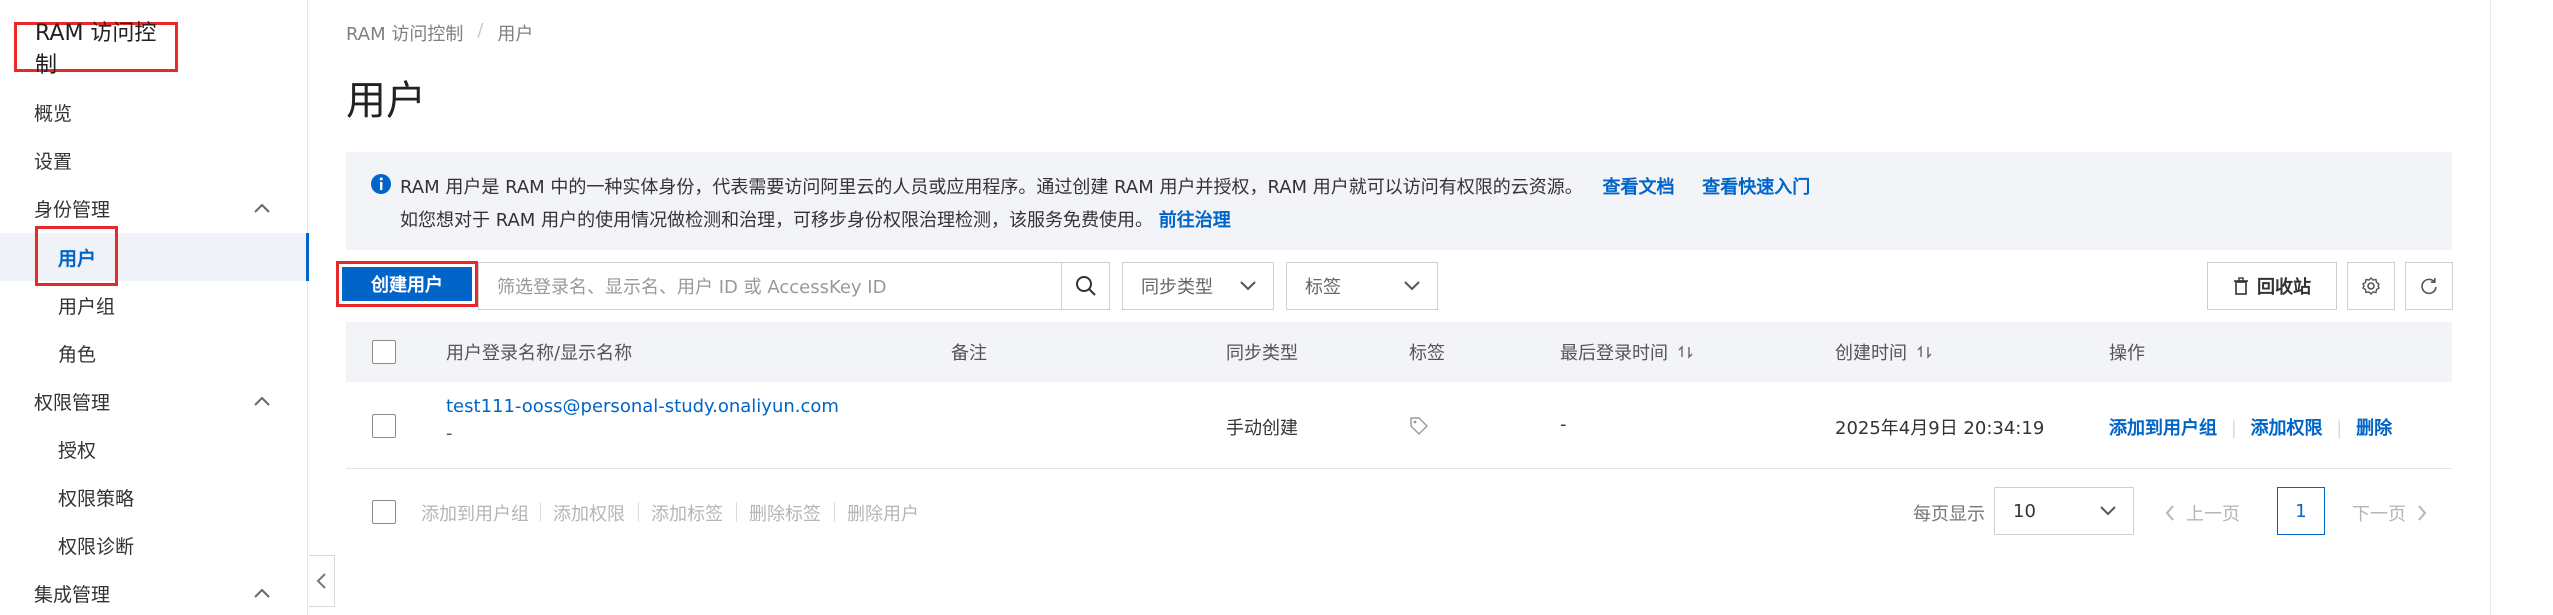  What do you see at coordinates (1756, 187) in the screenshot?
I see `quick-start-link: 查看快速入门` at bounding box center [1756, 187].